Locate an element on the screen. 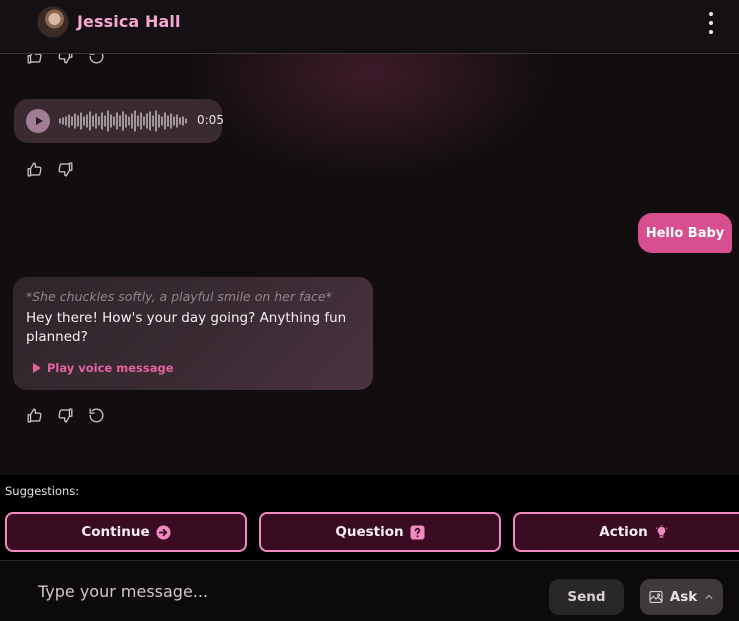 This screenshot has width=739, height=621. chat-header: Jessica Hall is located at coordinates (369, 27).